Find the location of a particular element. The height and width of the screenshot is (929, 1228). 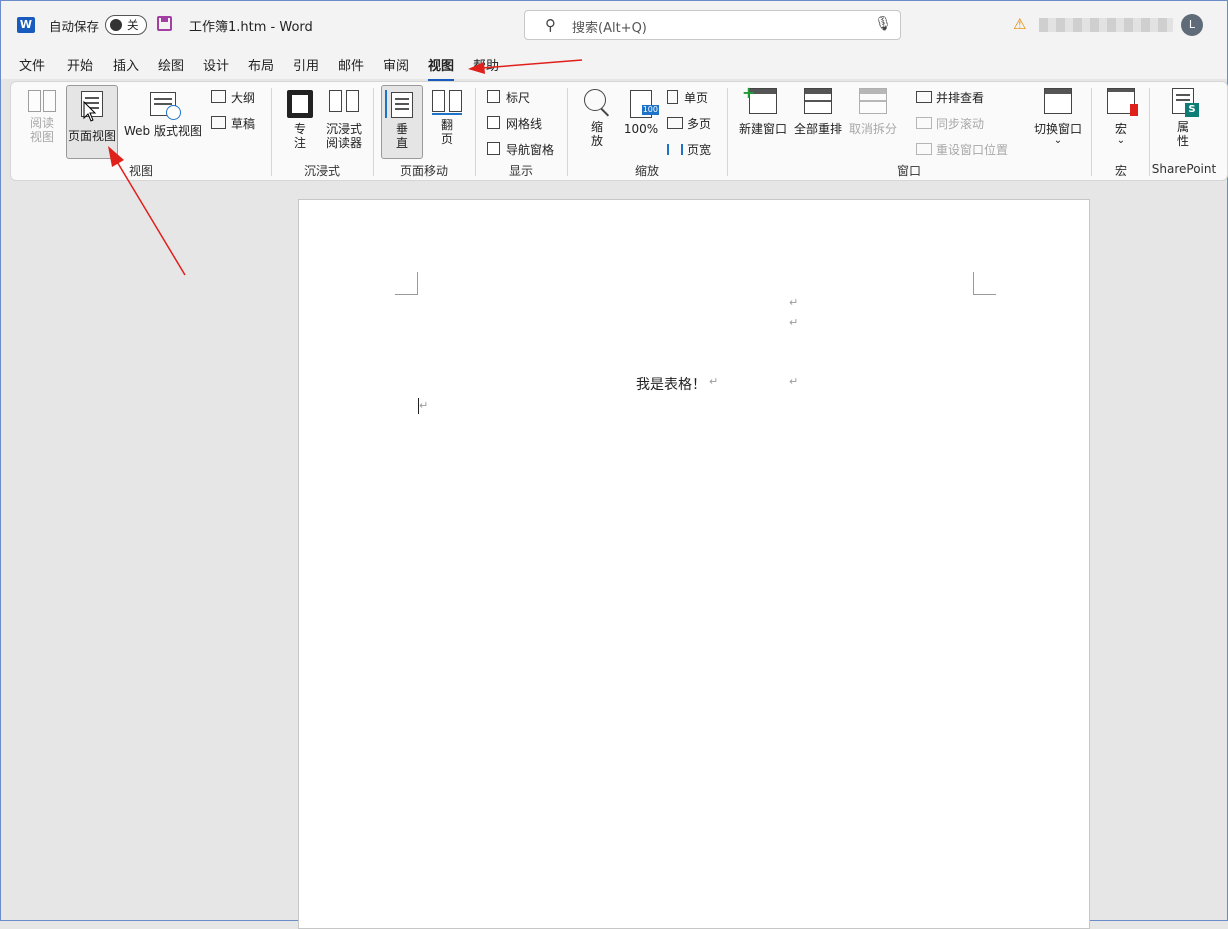

zoom-100-button: 100 100% is located at coordinates (641, 113).